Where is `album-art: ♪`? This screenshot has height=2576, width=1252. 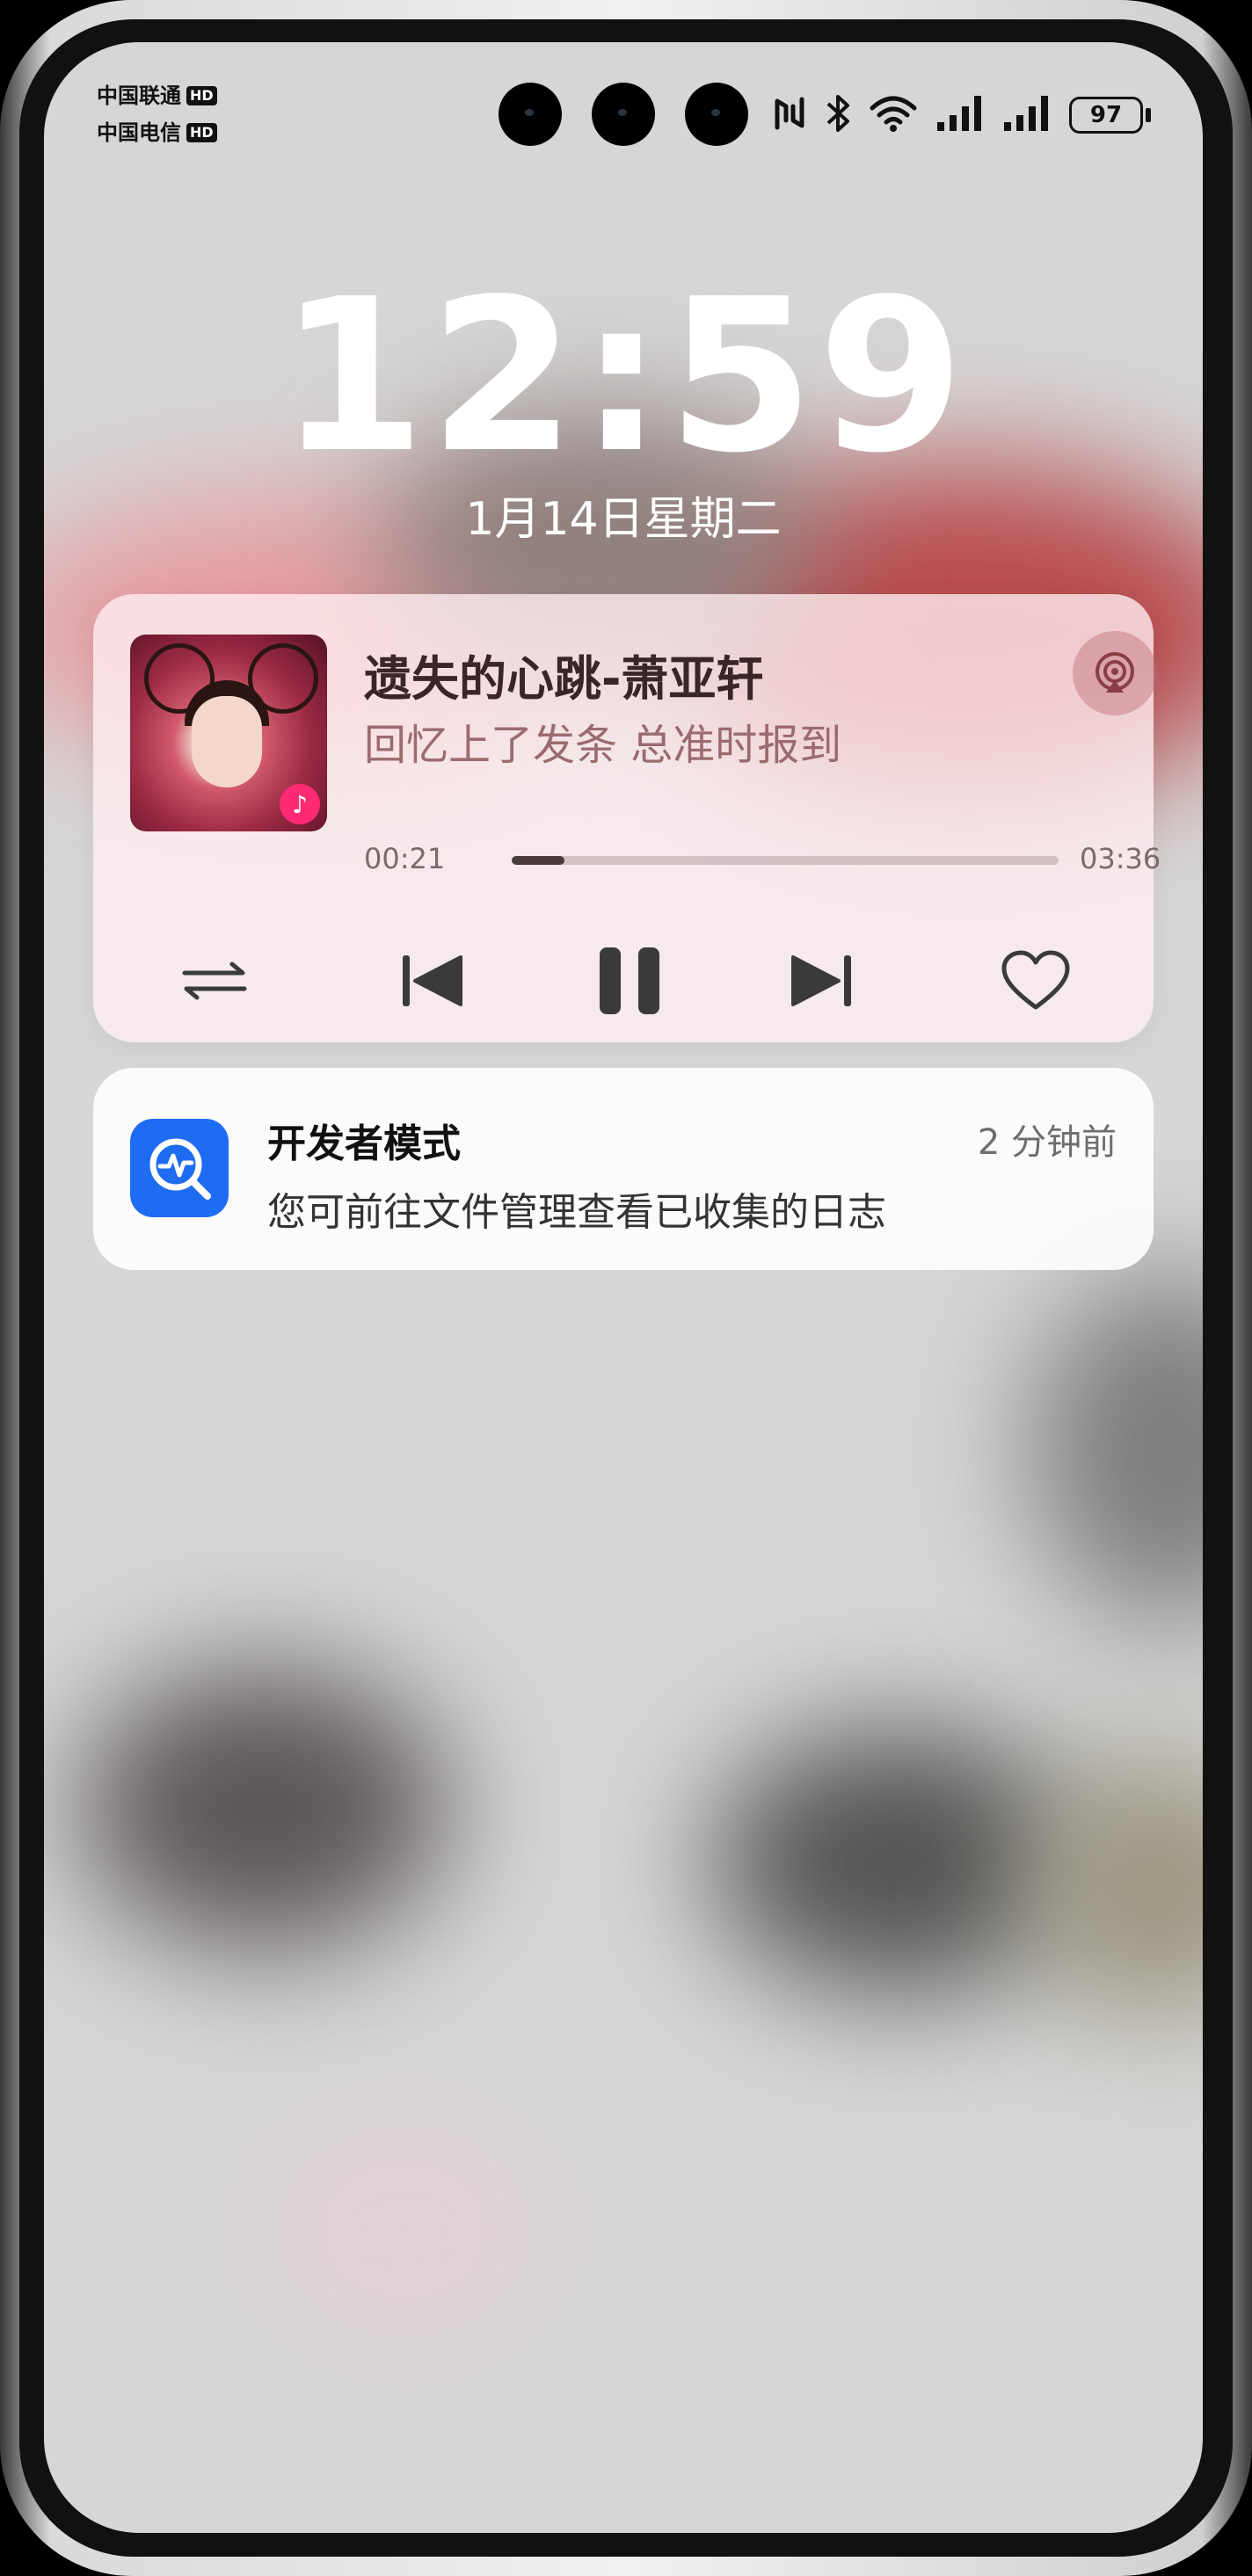
album-art: ♪ is located at coordinates (228, 733).